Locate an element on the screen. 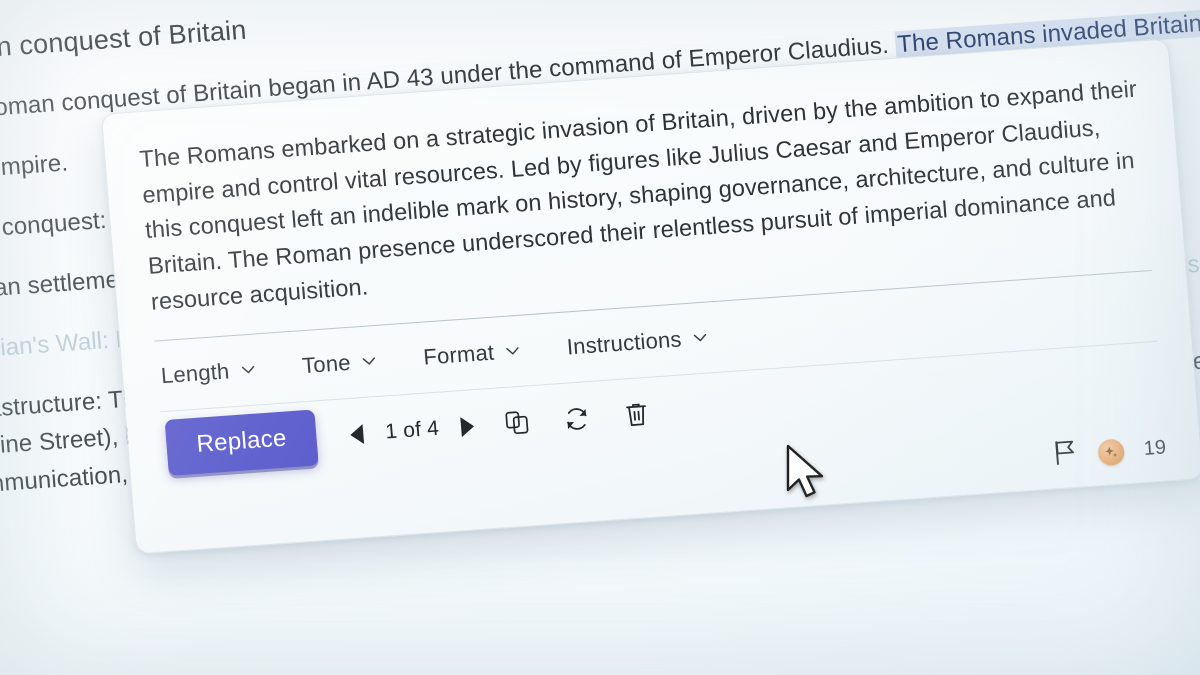  format-dropdown-label: Format is located at coordinates (459, 354).